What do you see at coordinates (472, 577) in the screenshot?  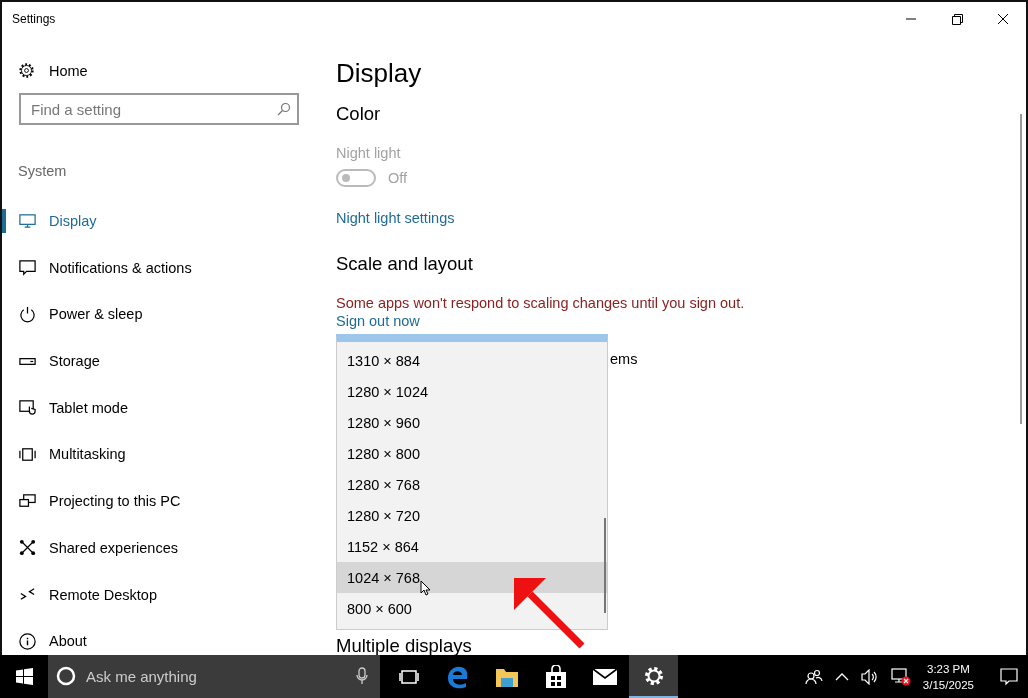 I see `dropdown-option: 1024 × 768` at bounding box center [472, 577].